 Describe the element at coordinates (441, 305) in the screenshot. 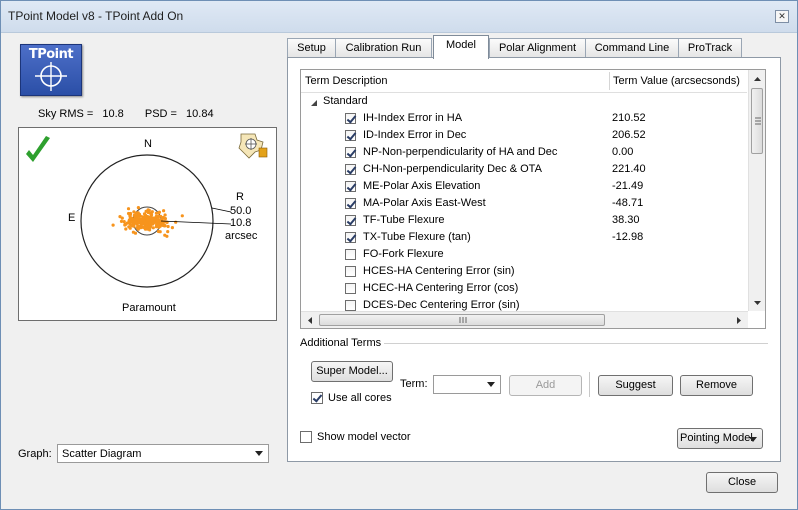

I see `term-label: DCES-Dec Centering Error (sin)` at that location.